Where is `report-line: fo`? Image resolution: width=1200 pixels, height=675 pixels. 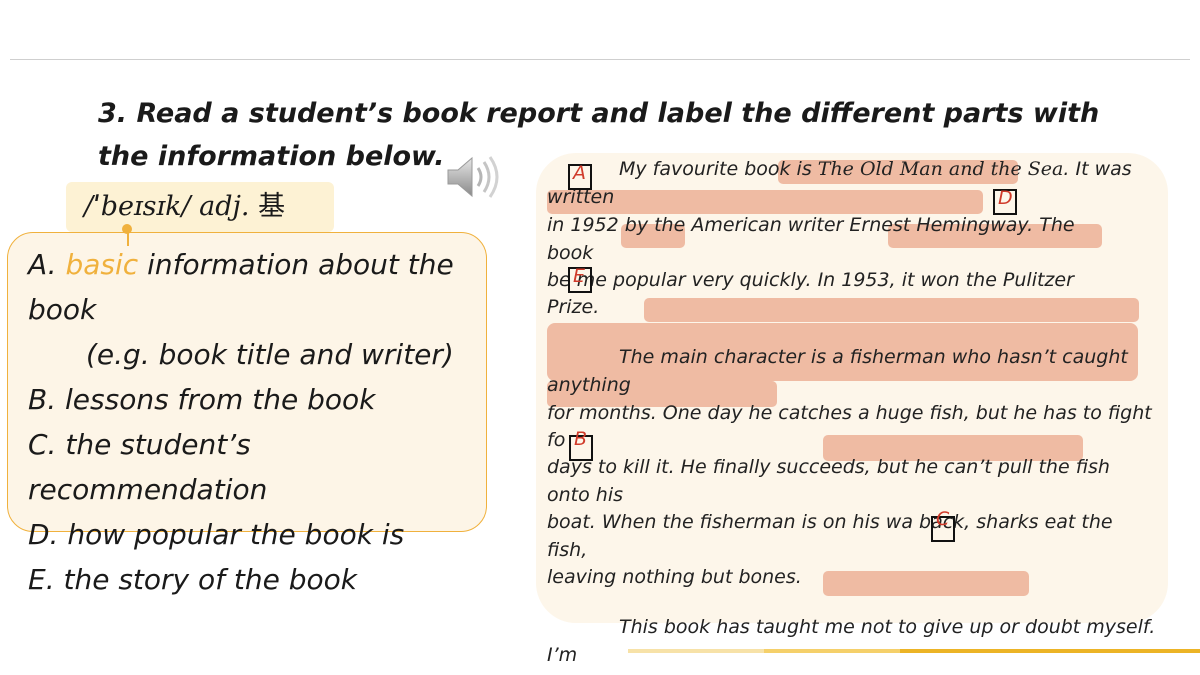
report-line: fo is located at coordinates (556, 440).